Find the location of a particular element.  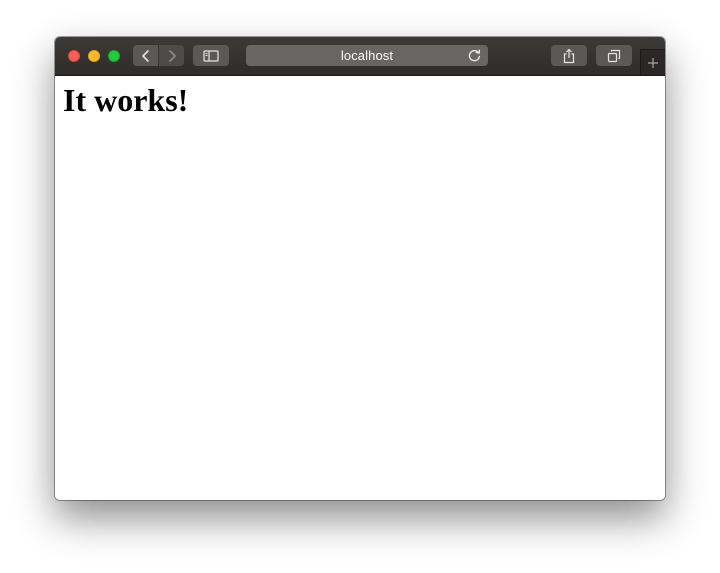

tab-overview-button is located at coordinates (614, 55).